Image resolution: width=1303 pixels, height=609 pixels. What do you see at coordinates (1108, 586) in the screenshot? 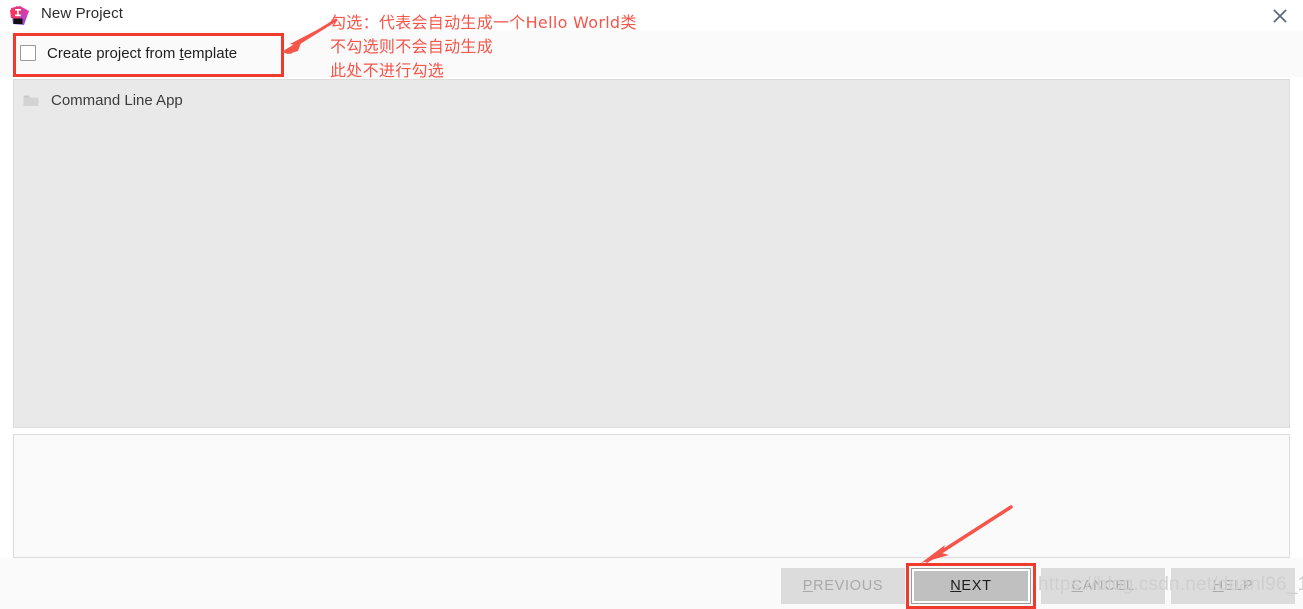
I see `cancel-button-label: ANCEL` at bounding box center [1108, 586].